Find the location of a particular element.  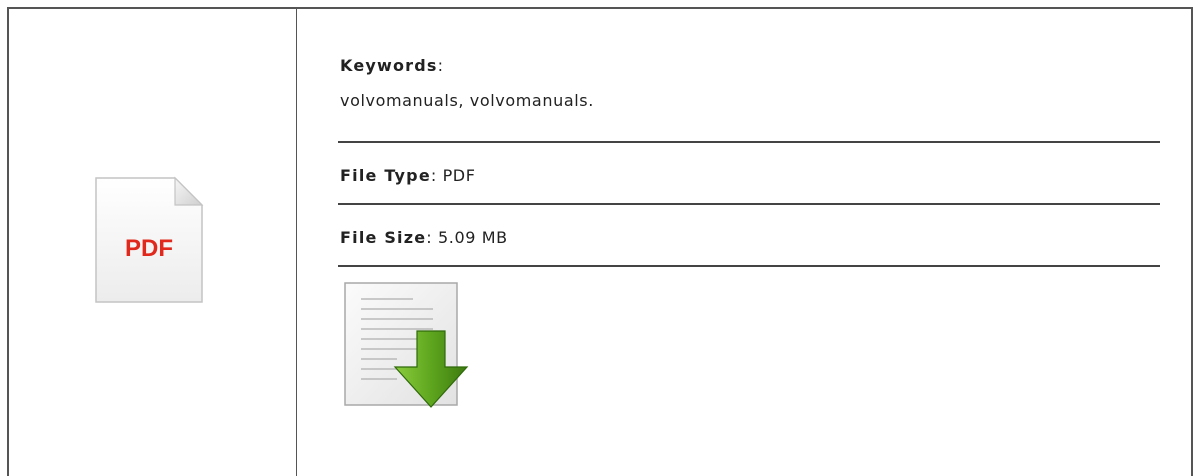

file-size-row: File Size: 5.09 MB is located at coordinates (750, 237).